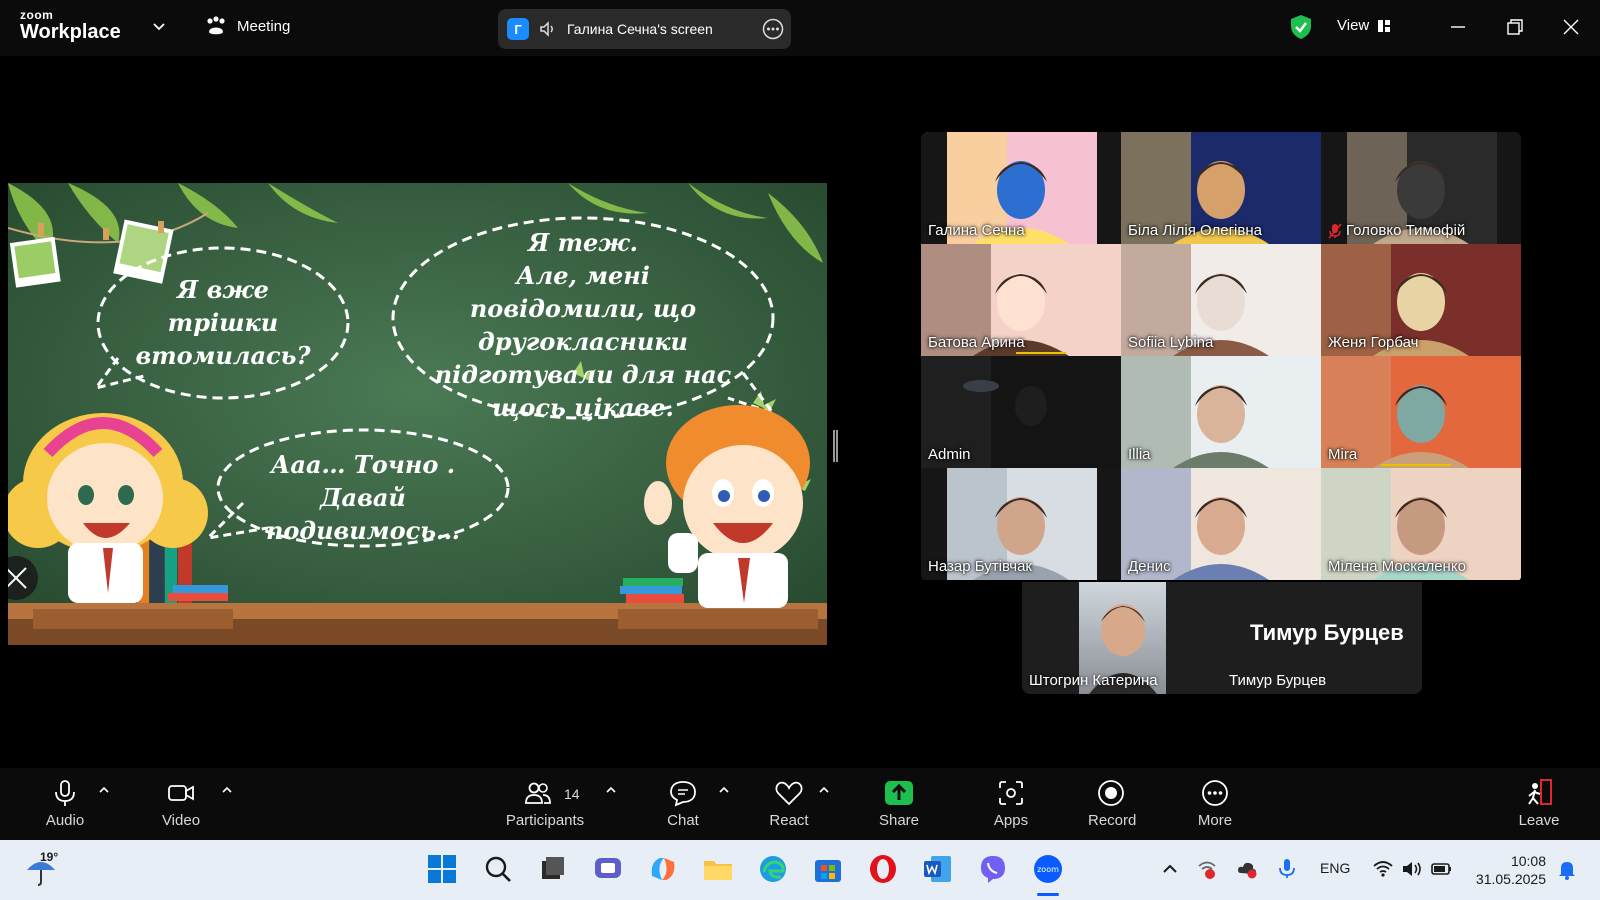  I want to click on participant-tile: Sofiia Lybina, so click(1221, 300).